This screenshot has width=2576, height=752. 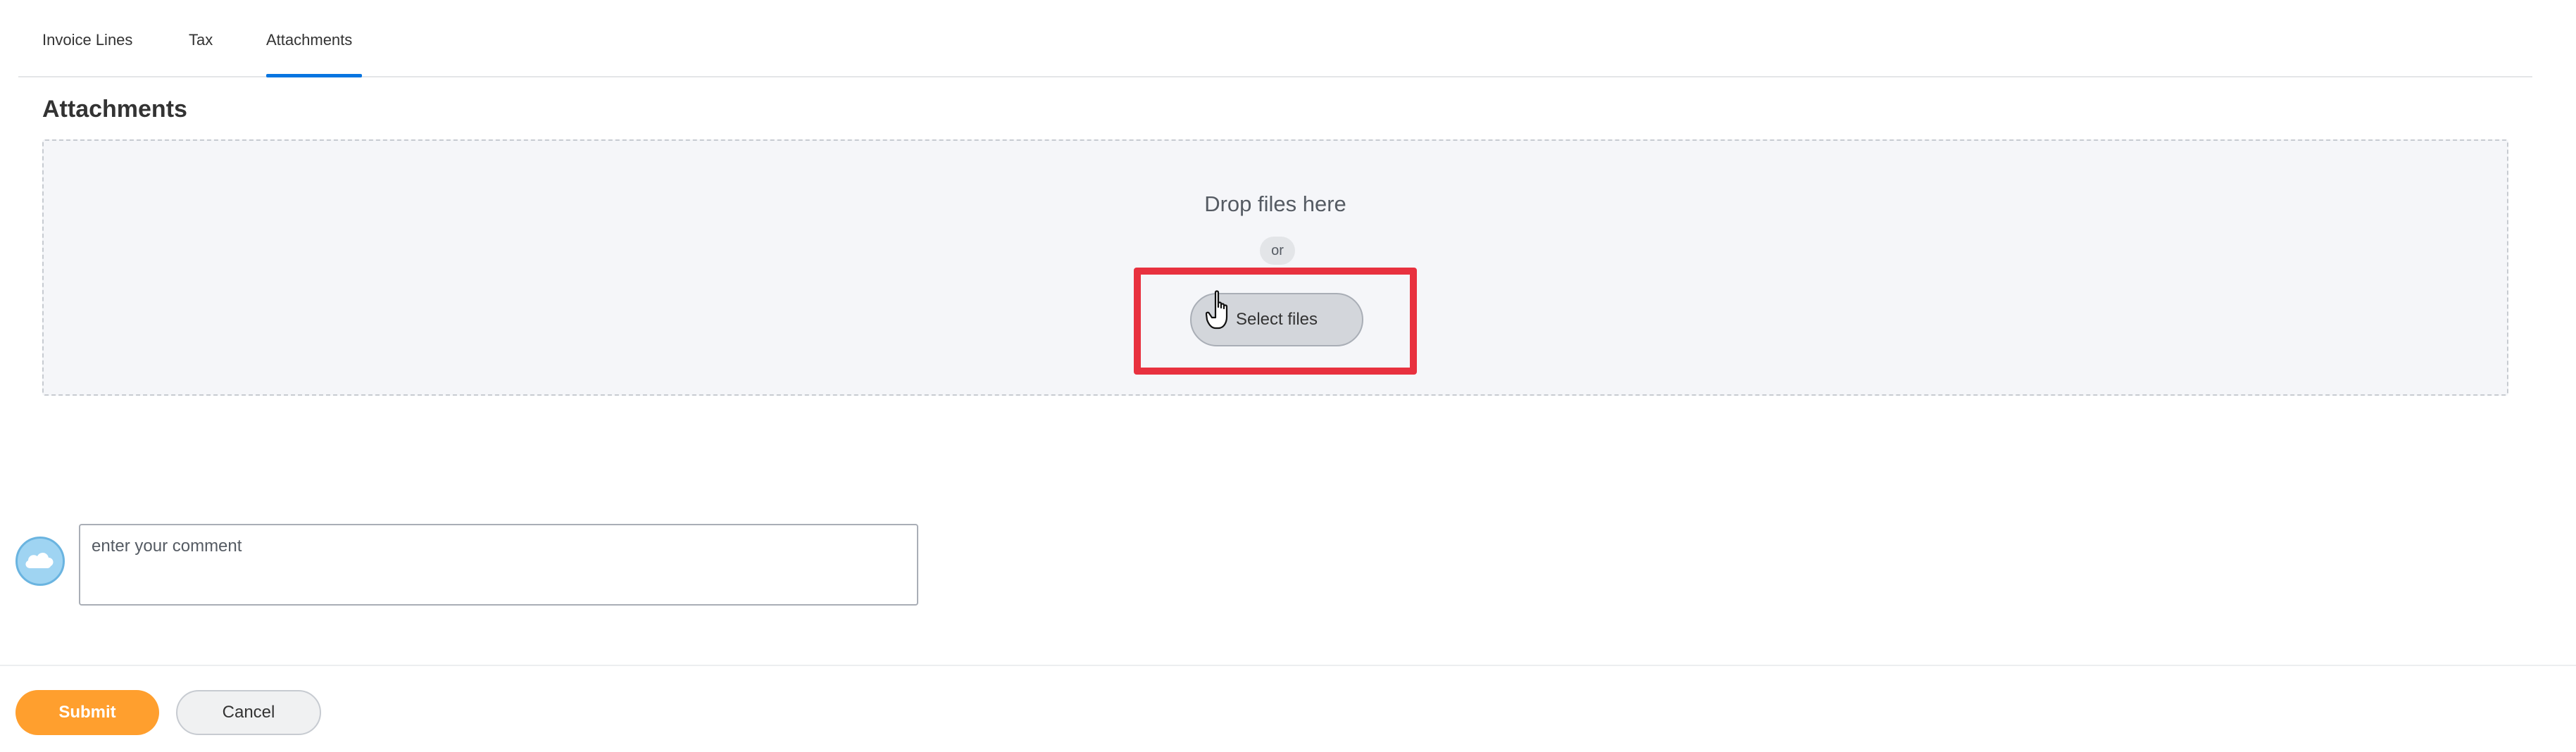 What do you see at coordinates (114, 109) in the screenshot?
I see `section-title: Attachments` at bounding box center [114, 109].